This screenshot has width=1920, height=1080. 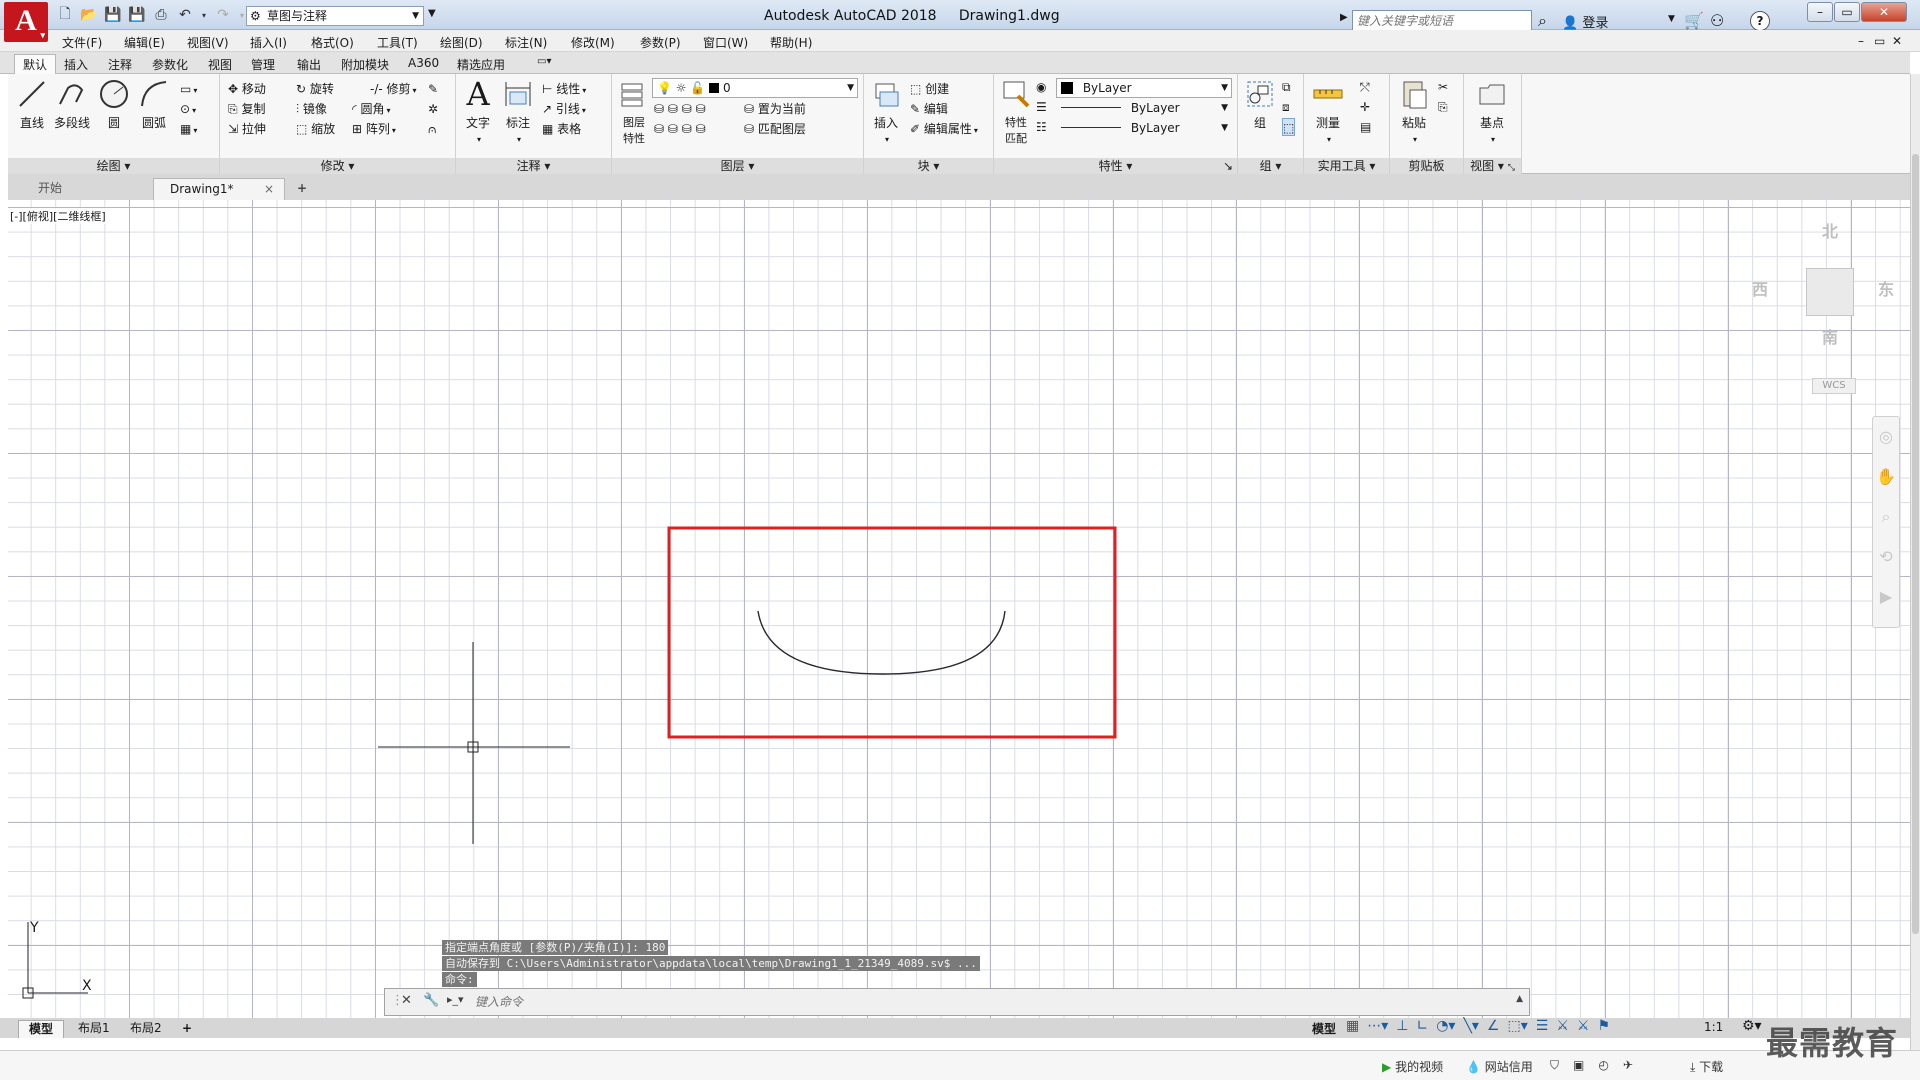 What do you see at coordinates (518, 111) in the screenshot?
I see `dimension-button: 标注 ▾` at bounding box center [518, 111].